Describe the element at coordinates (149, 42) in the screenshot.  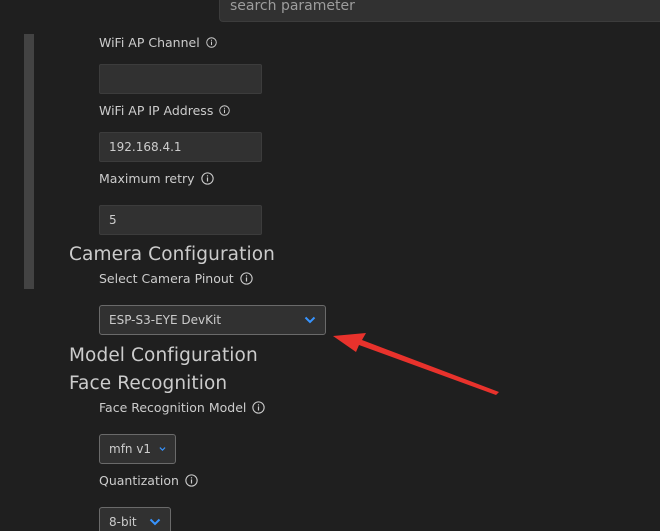
I see `wifi-ap-channel-label-text: WiFi AP Channel` at that location.